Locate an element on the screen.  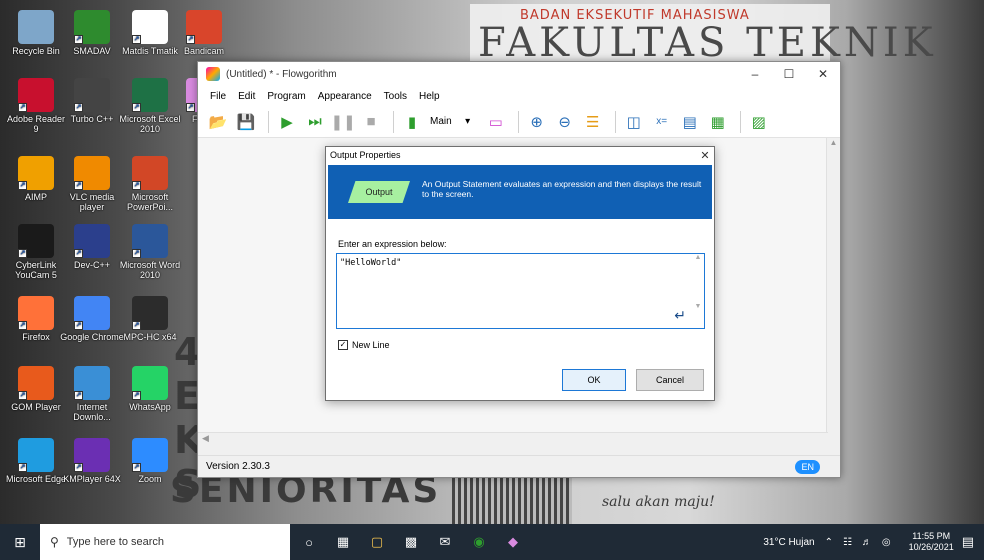
tray-icons: ⌃ ☷ ♬ ◎ is located at coordinates (858, 542).